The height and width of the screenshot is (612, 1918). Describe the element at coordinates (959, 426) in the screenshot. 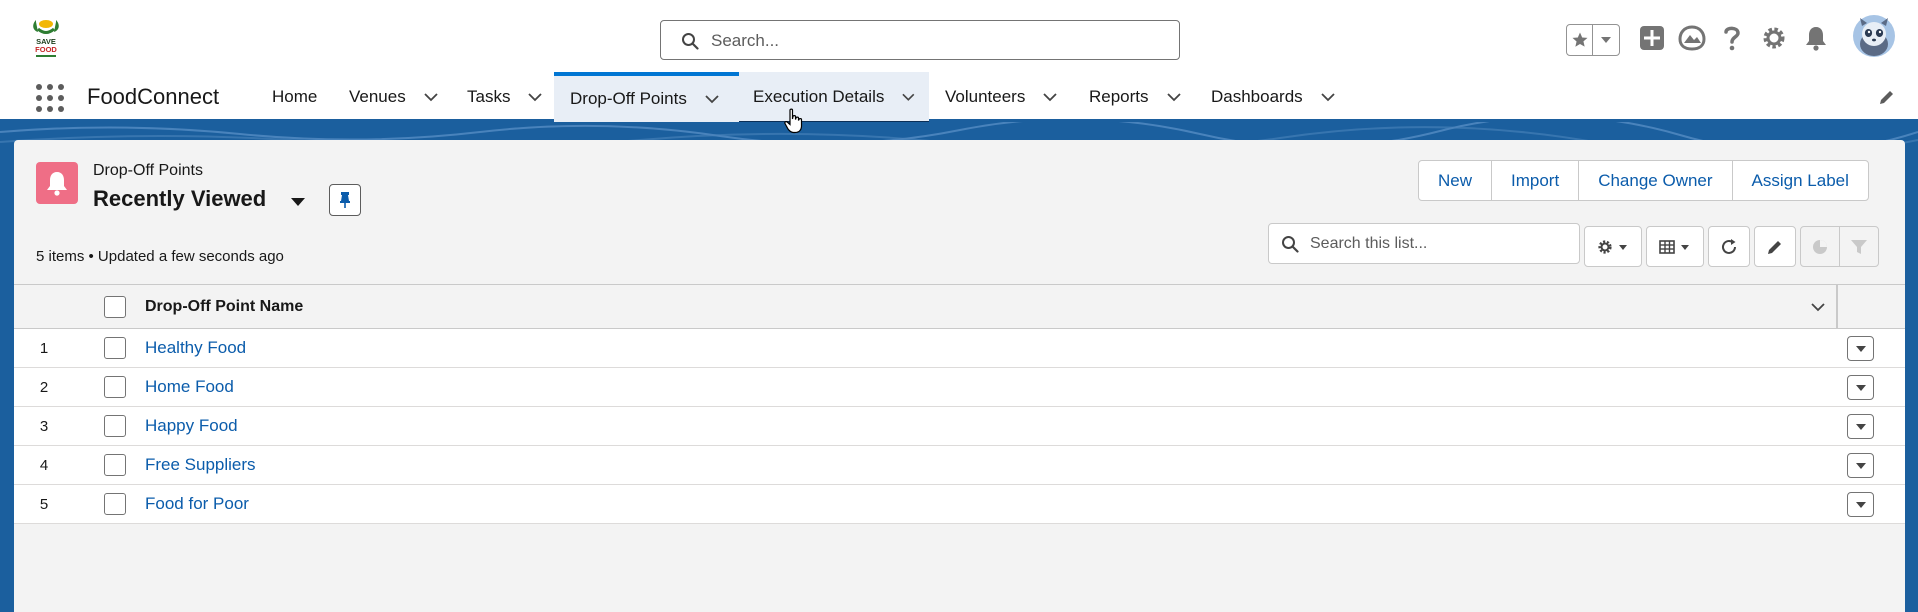

I see `table-row: 3 Happy Food` at that location.